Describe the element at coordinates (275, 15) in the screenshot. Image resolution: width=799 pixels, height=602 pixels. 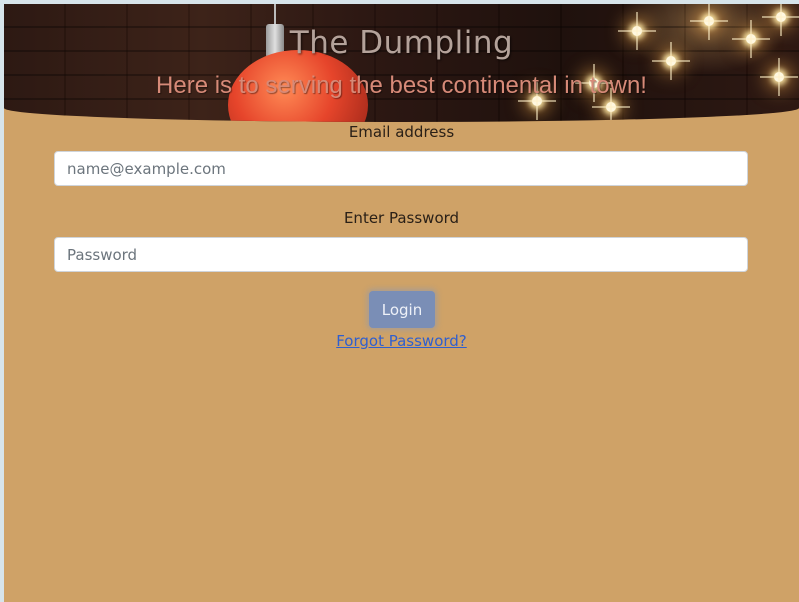
I see `ornament-string` at that location.